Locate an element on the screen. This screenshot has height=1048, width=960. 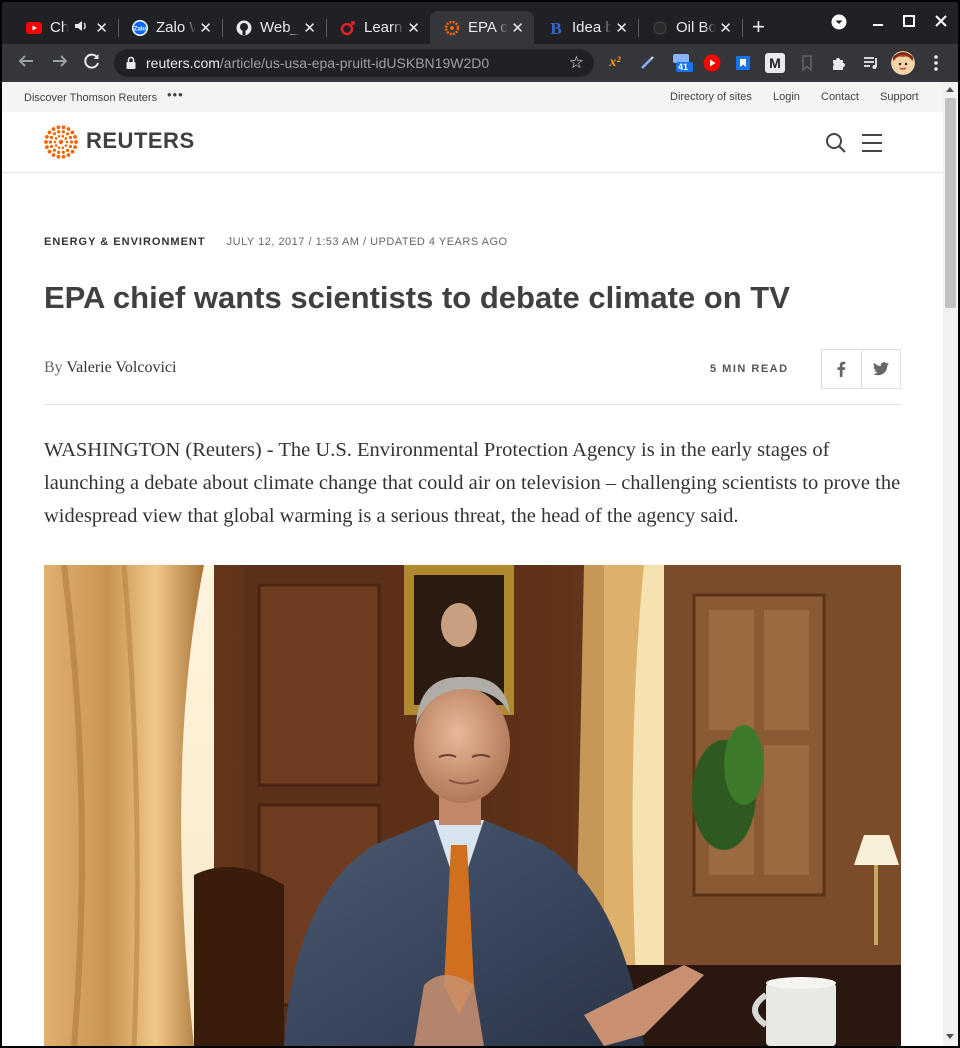
tab-title: Zalo Web is located at coordinates (176, 27).